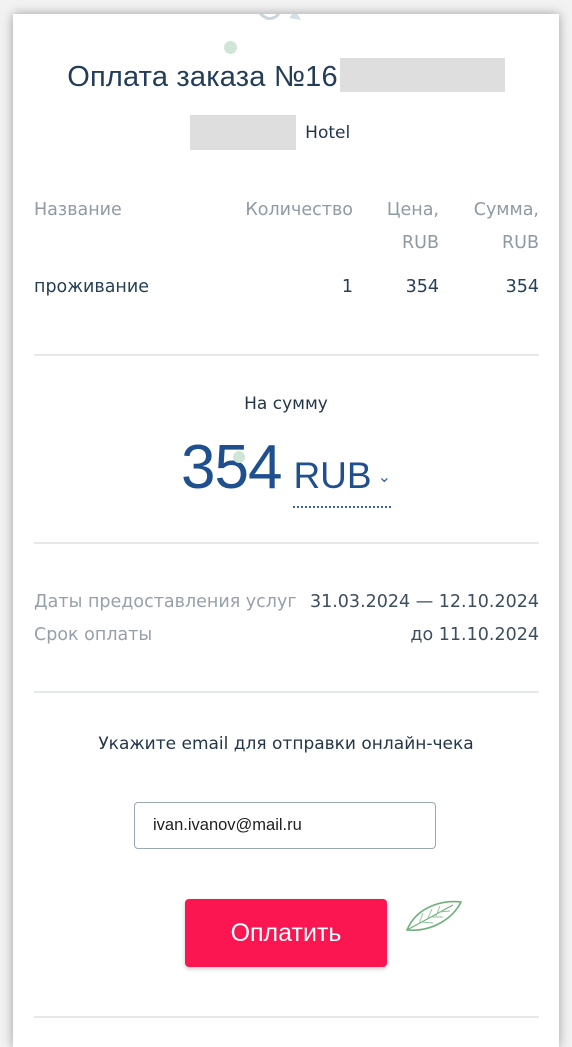  Describe the element at coordinates (242, 132) in the screenshot. I see `redacted-hotel-name` at that location.